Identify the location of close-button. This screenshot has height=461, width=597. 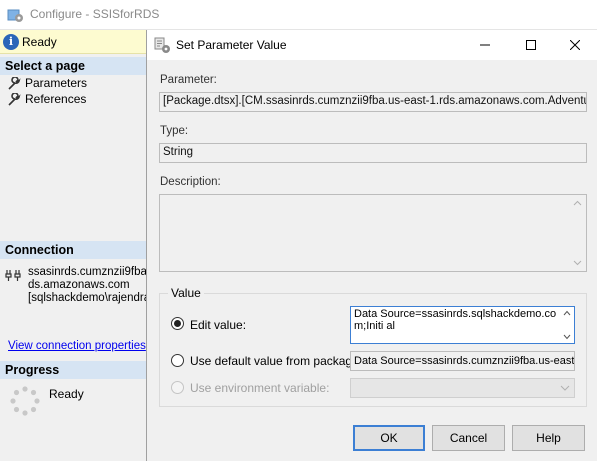
(574, 45).